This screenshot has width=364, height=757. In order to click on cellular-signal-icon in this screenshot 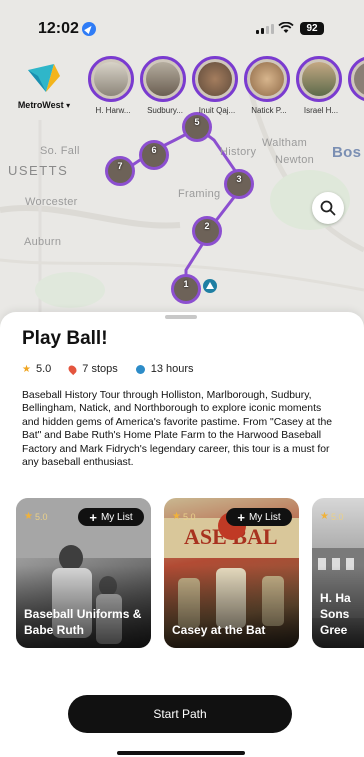, I will do `click(265, 29)`.